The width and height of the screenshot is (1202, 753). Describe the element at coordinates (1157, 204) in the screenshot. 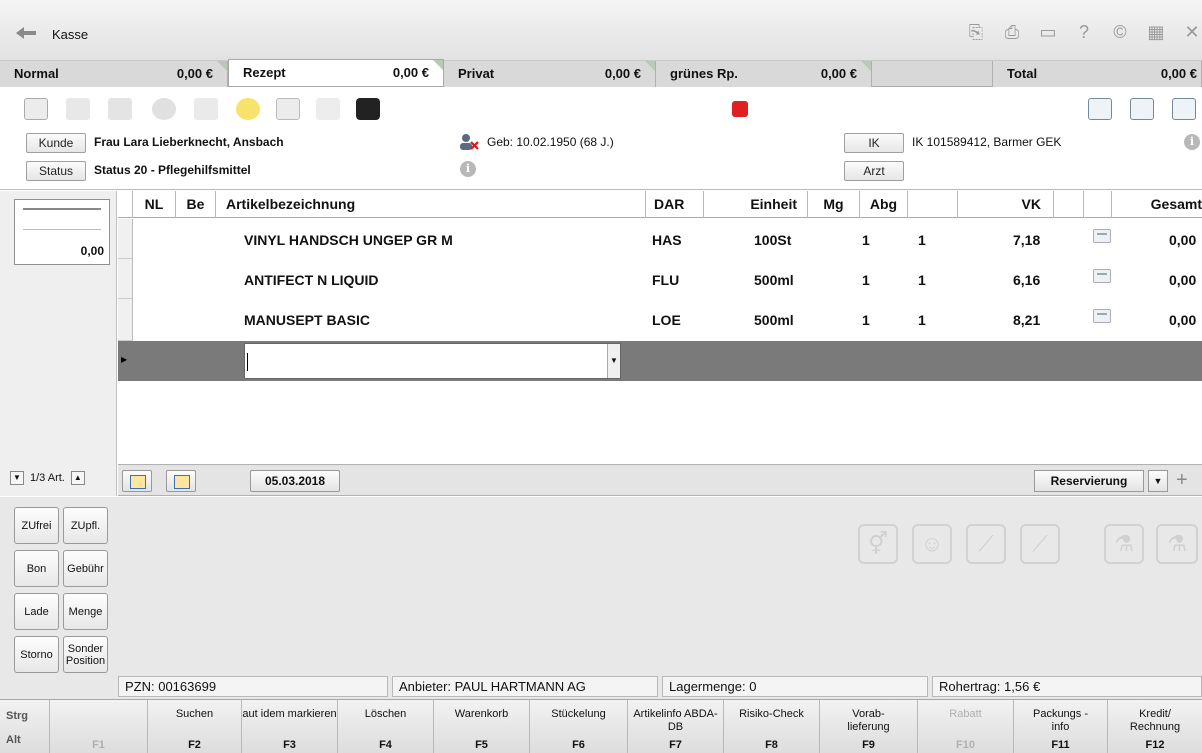

I see `col-gesamt: Gesamt` at that location.